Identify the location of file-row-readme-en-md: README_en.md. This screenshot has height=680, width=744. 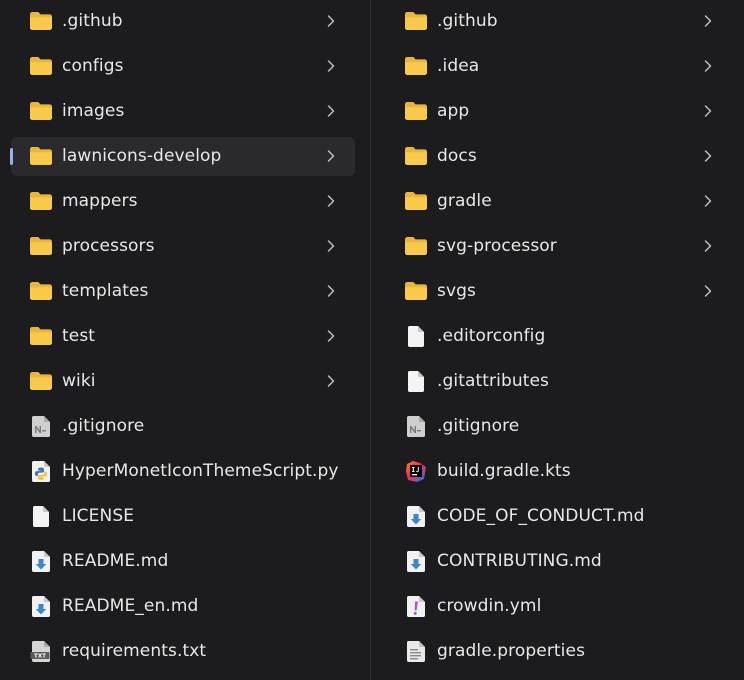
(183, 606).